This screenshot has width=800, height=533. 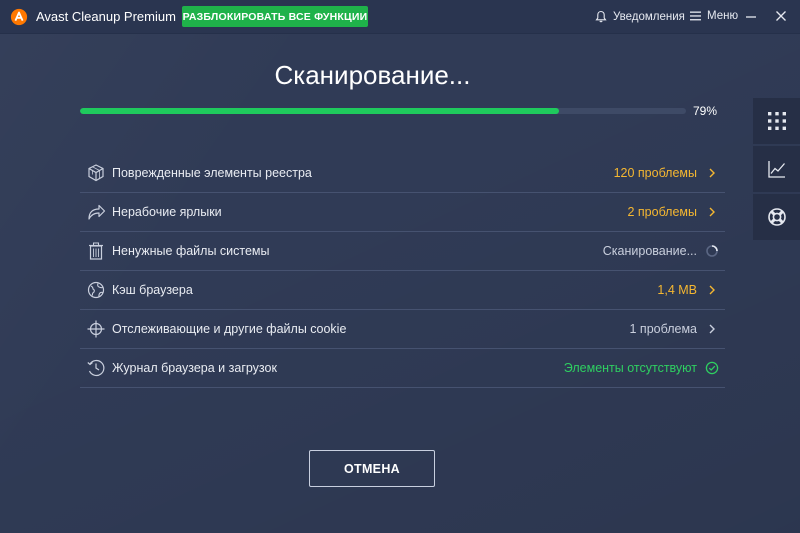 I want to click on result-label: Кэш браузера, so click(x=152, y=290).